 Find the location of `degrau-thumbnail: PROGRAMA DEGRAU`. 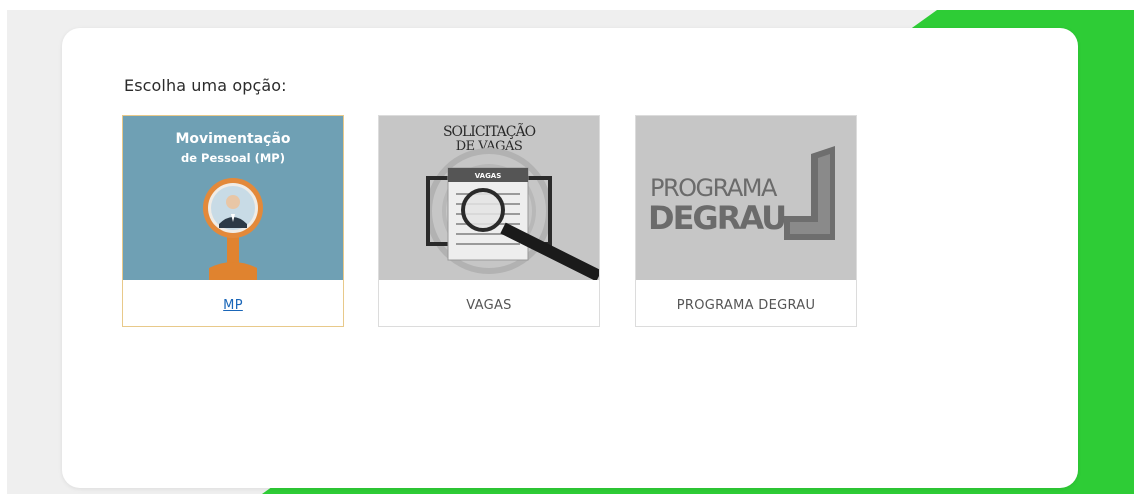

degrau-thumbnail: PROGRAMA DEGRAU is located at coordinates (746, 198).